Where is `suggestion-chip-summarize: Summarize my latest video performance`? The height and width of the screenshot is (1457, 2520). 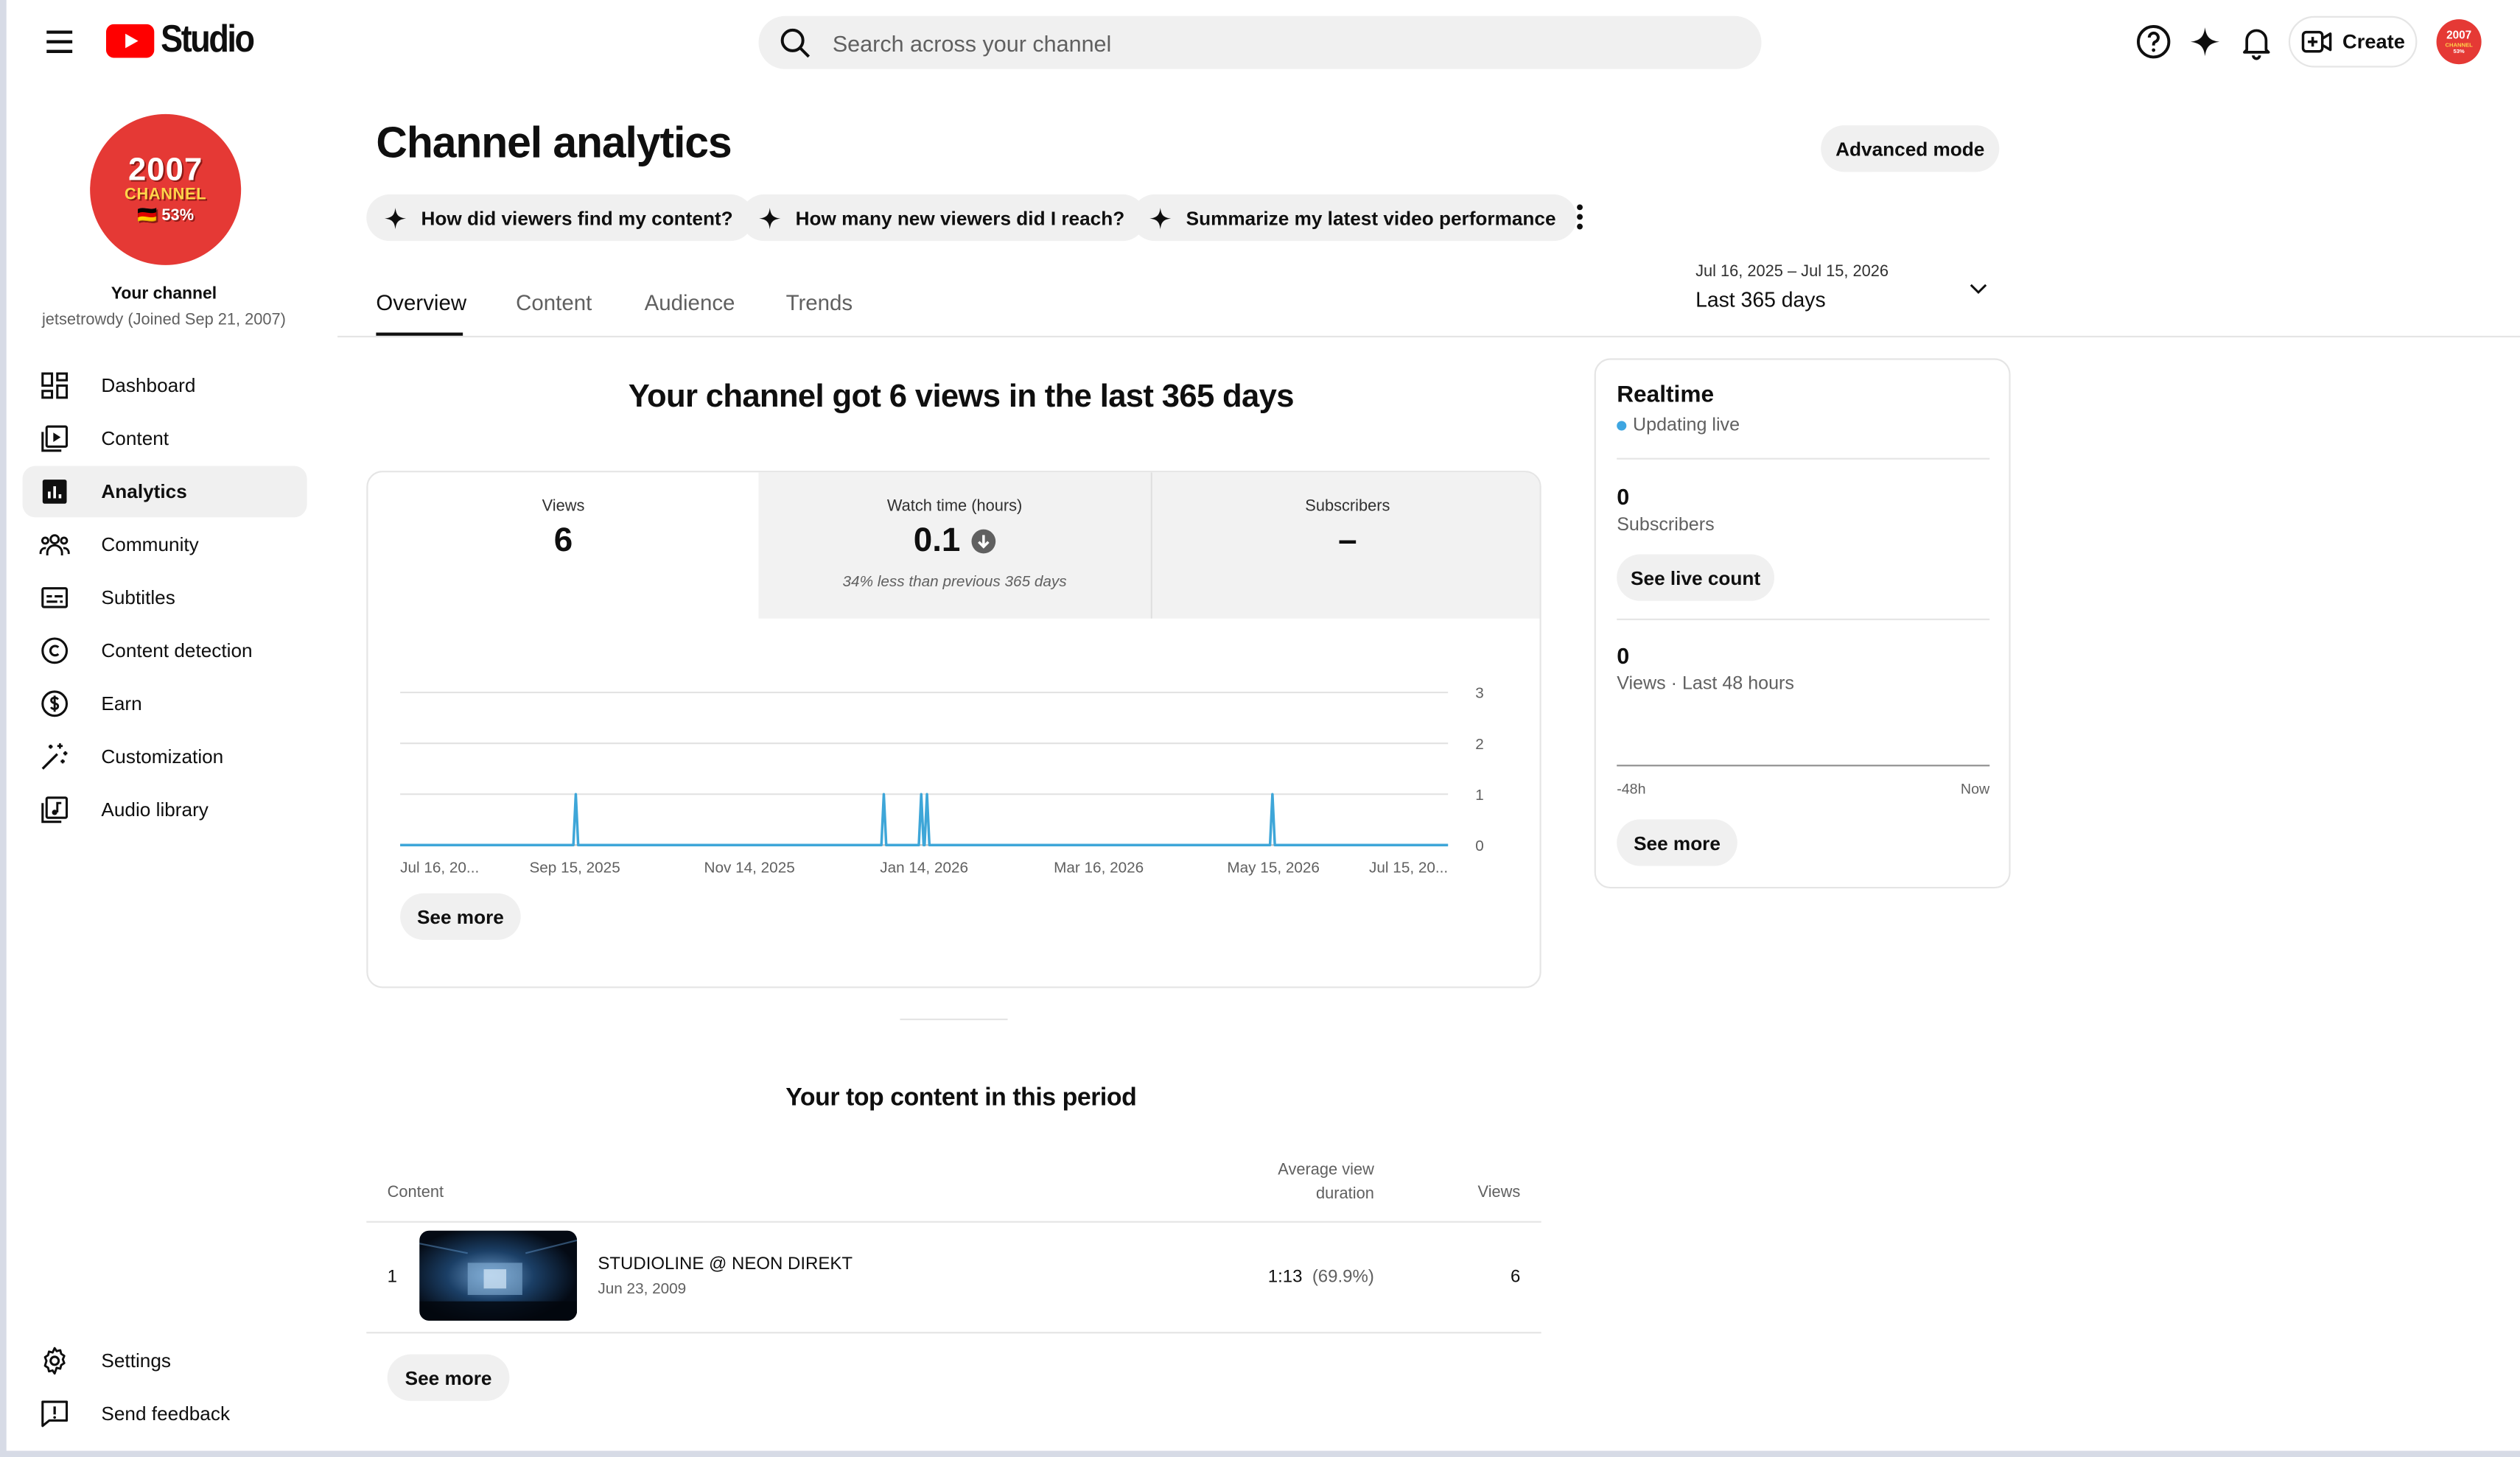
suggestion-chip-summarize: Summarize my latest video performance is located at coordinates (1354, 218).